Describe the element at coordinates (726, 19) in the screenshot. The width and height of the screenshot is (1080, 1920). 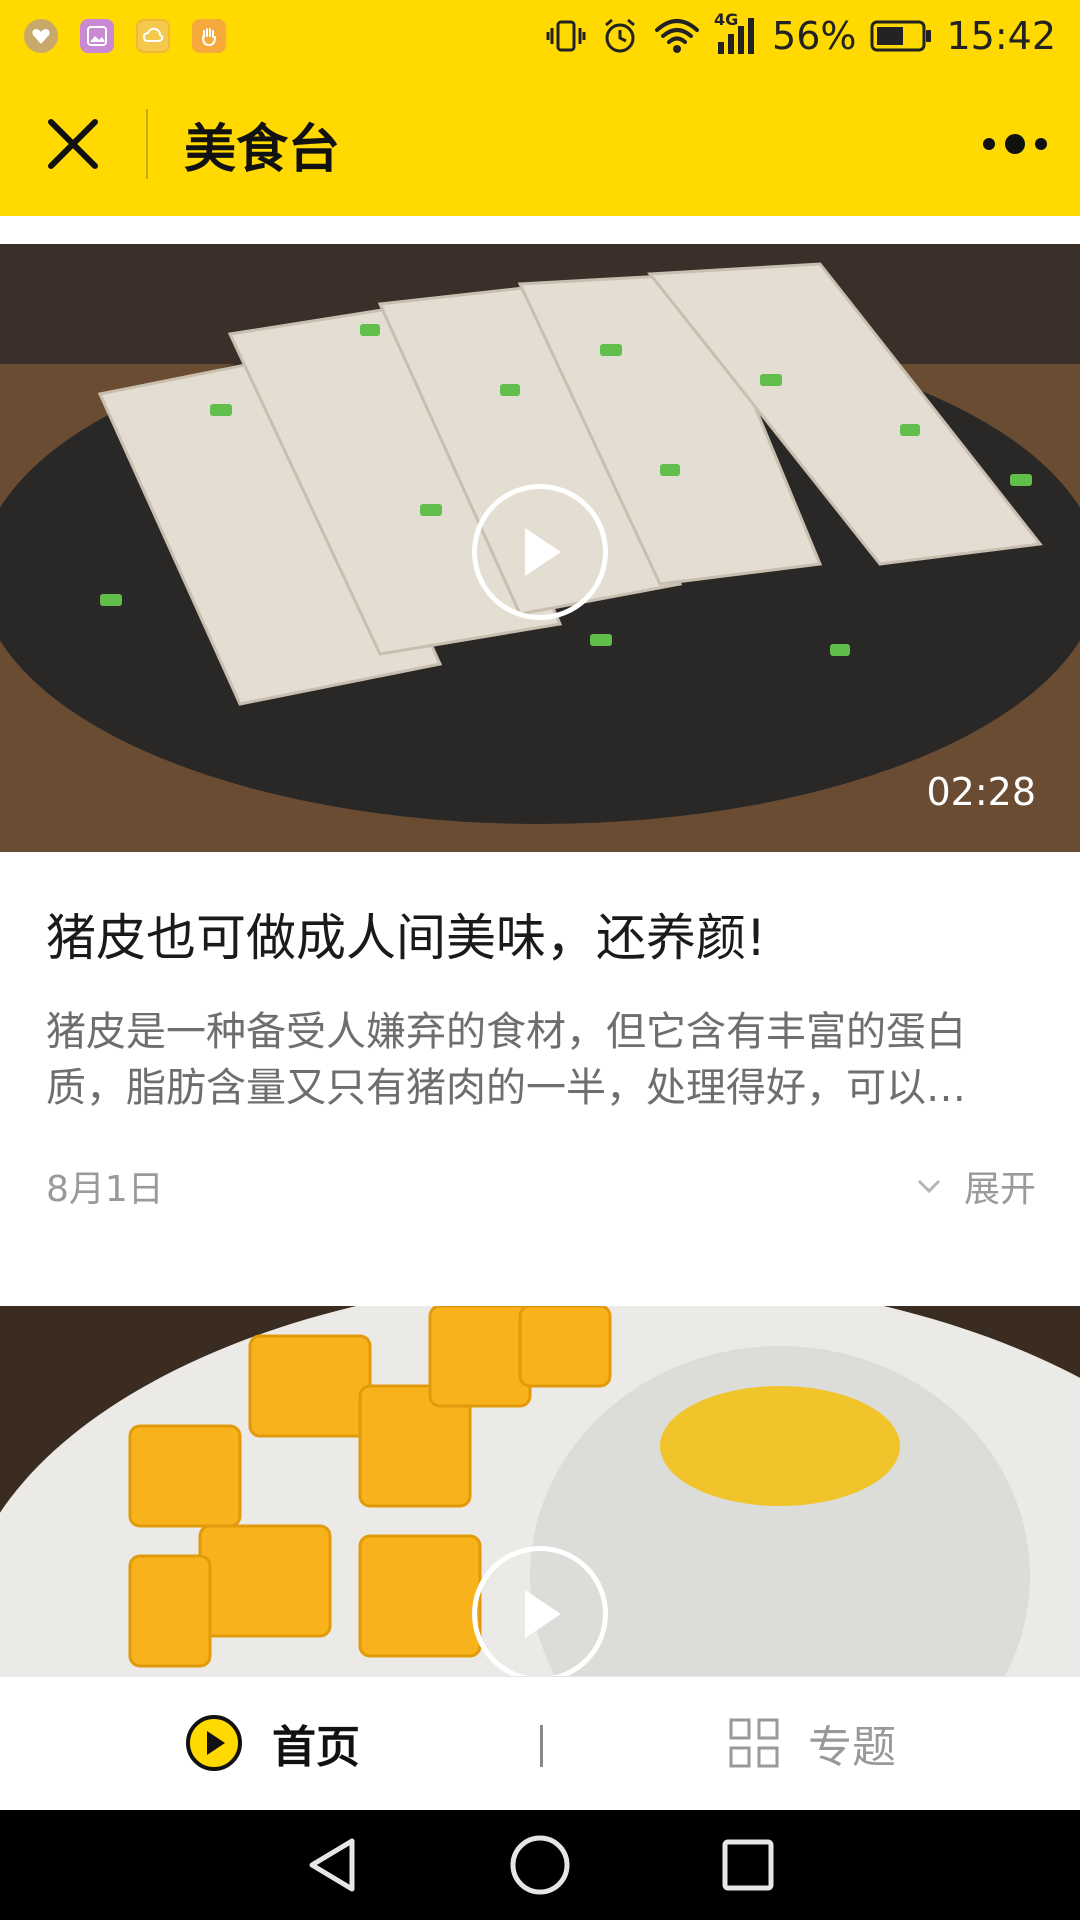
I see `network-type-label: 4G` at that location.